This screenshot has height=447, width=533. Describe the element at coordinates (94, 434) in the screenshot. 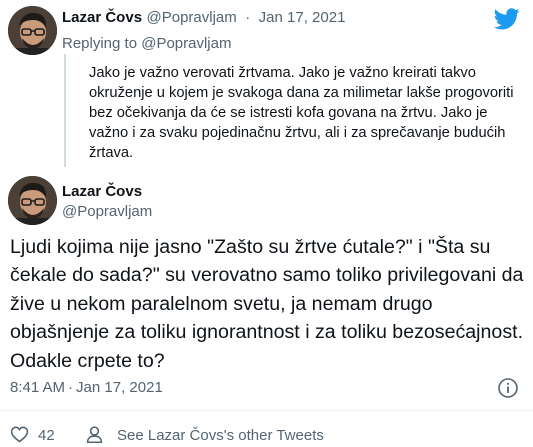

I see `user-icon` at that location.